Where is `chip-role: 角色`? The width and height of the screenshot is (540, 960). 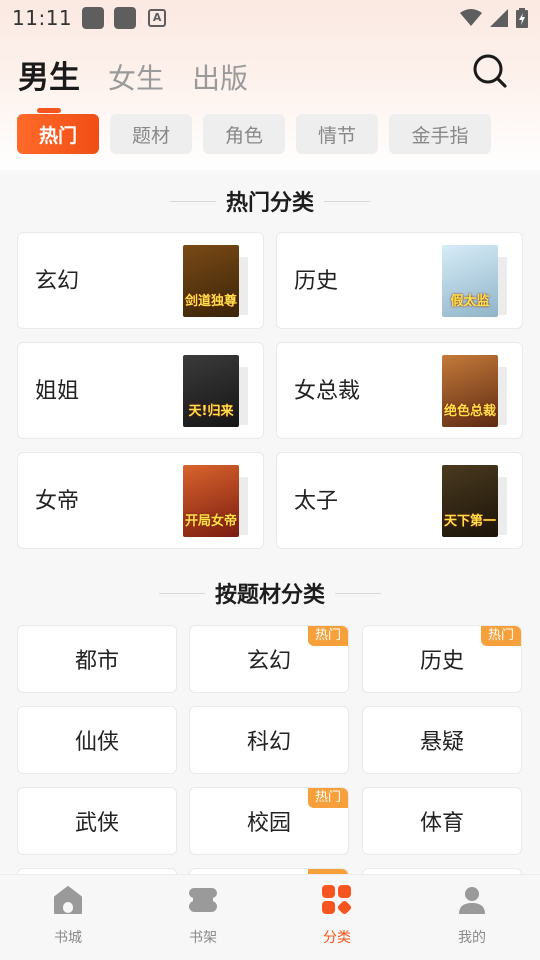 chip-role: 角色 is located at coordinates (244, 134).